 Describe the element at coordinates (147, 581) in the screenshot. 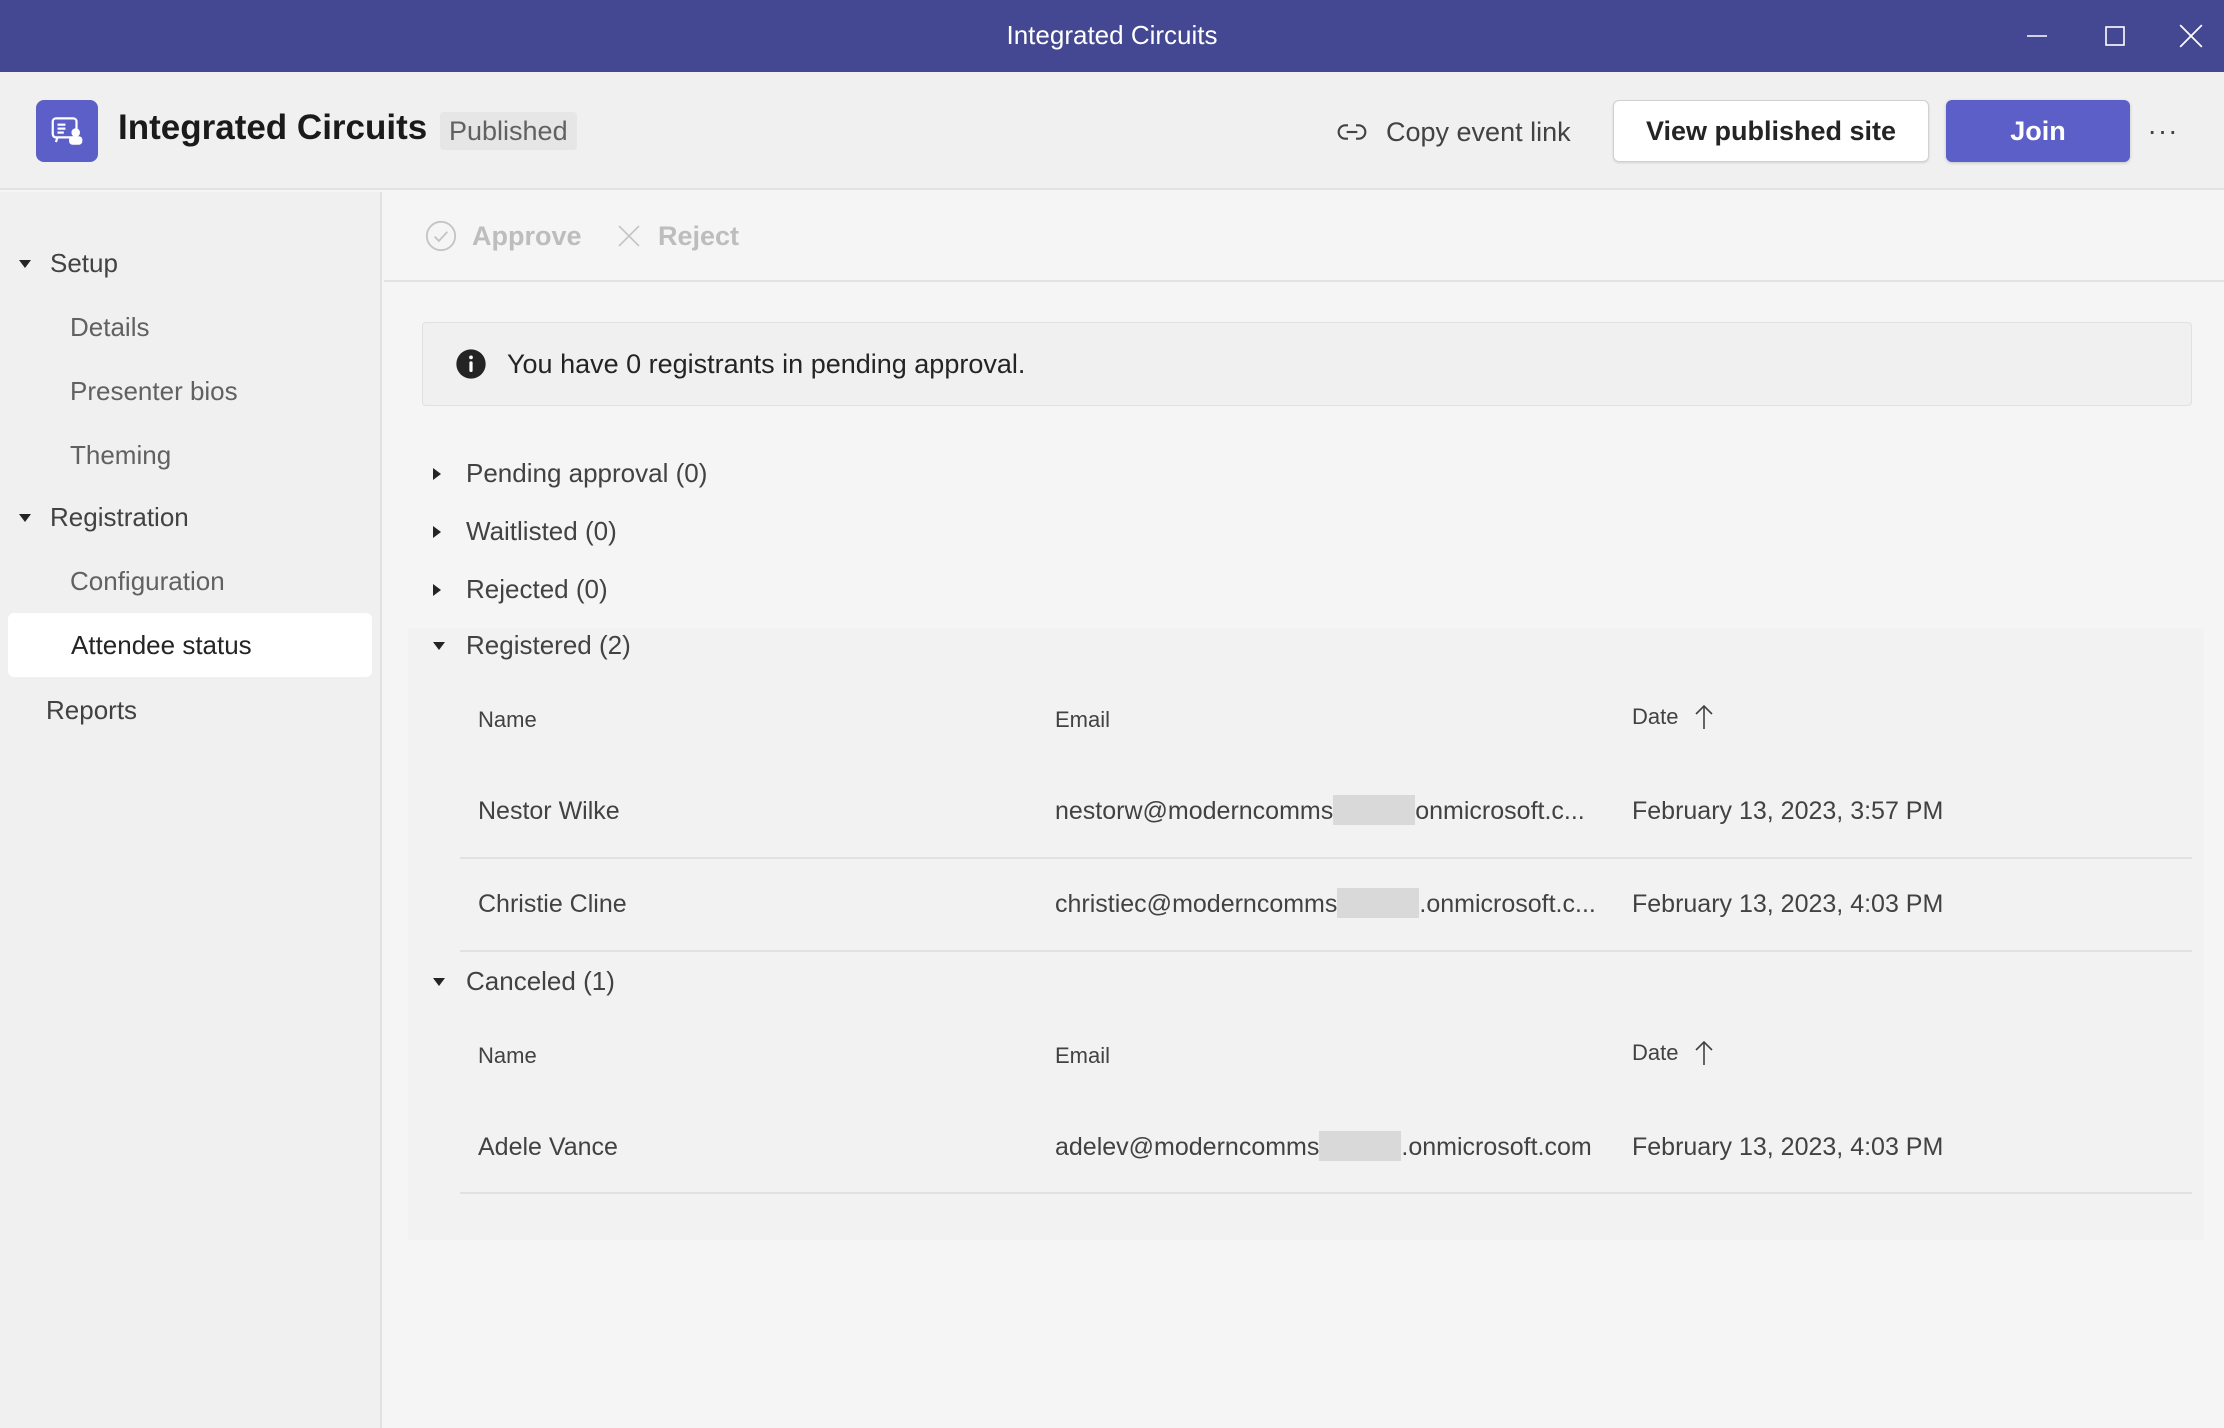

I see `sidebar-item-configuration: Configuration` at that location.